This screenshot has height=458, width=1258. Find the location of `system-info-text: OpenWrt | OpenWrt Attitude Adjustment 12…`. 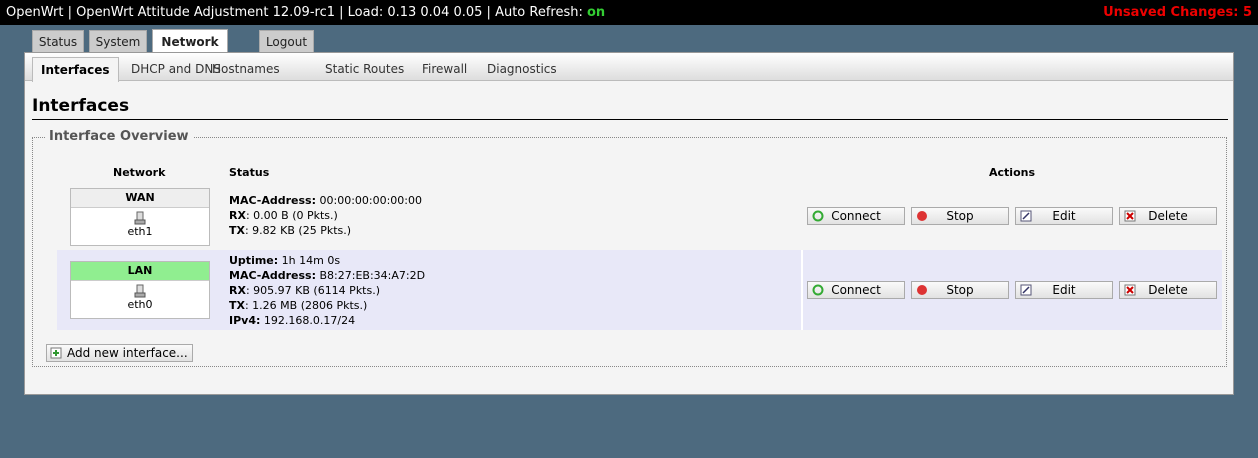

system-info-text: OpenWrt | OpenWrt Attitude Adjustment 12… is located at coordinates (296, 12).